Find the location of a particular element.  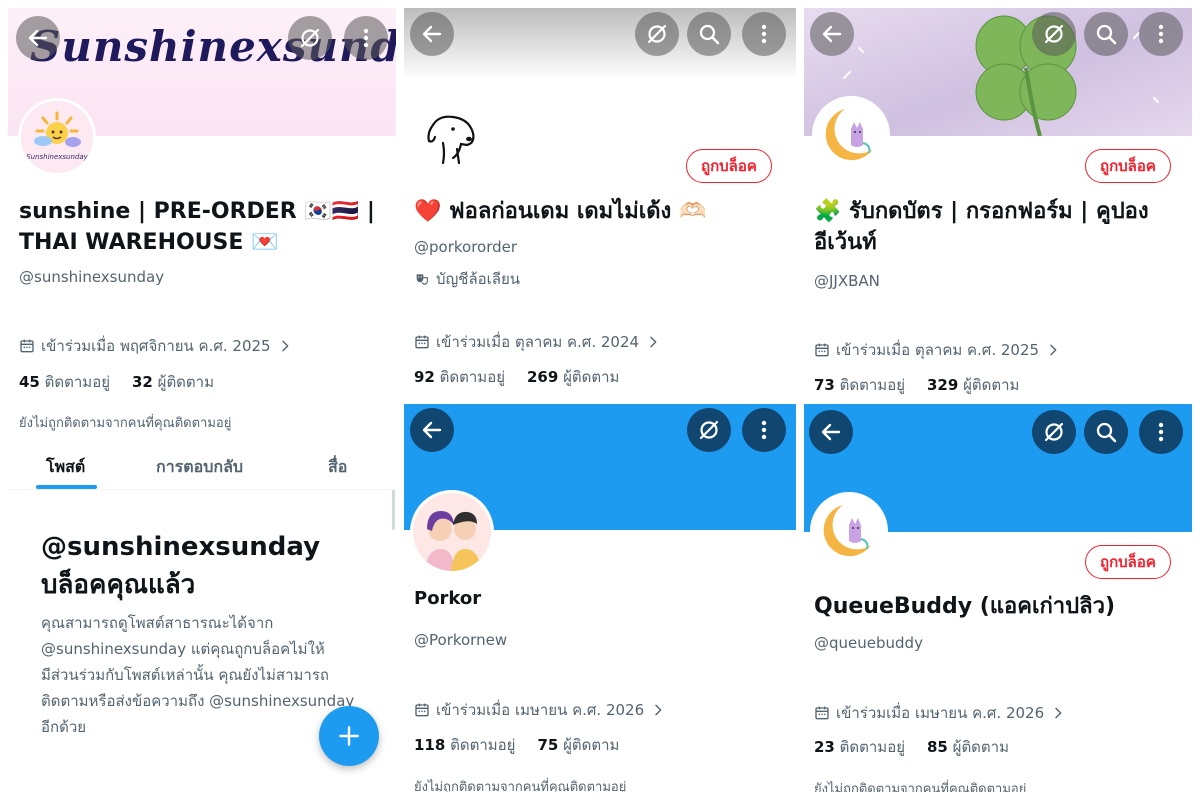

display-name-line1: sunshine | PRE-ORDER 🇰🇷🇹🇭 | is located at coordinates (197, 211).